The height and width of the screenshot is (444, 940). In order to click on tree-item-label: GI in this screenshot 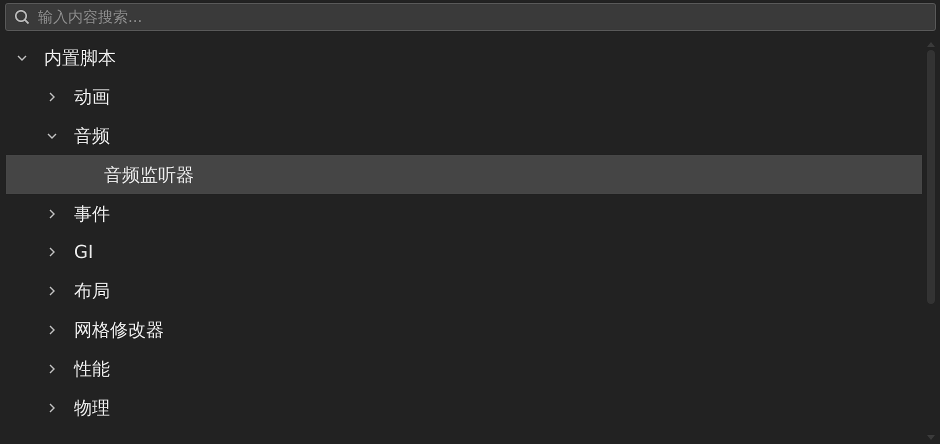, I will do `click(84, 252)`.